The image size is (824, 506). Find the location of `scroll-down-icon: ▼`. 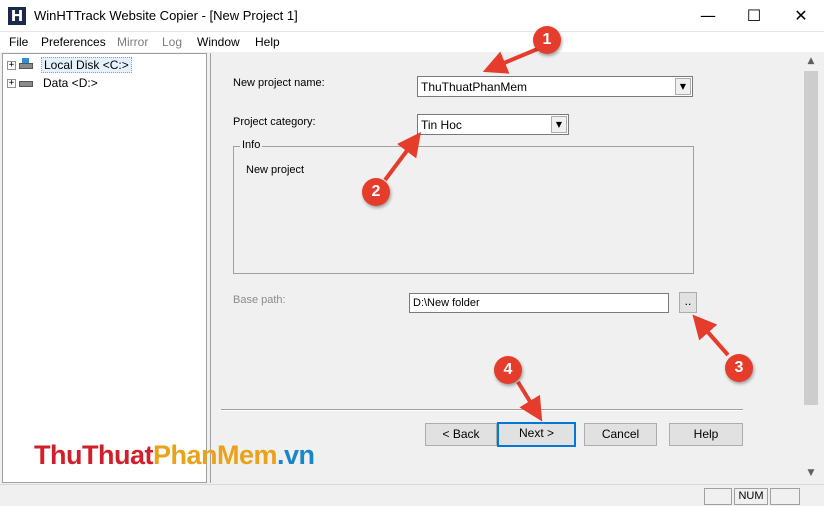

scroll-down-icon: ▼ is located at coordinates (811, 473).